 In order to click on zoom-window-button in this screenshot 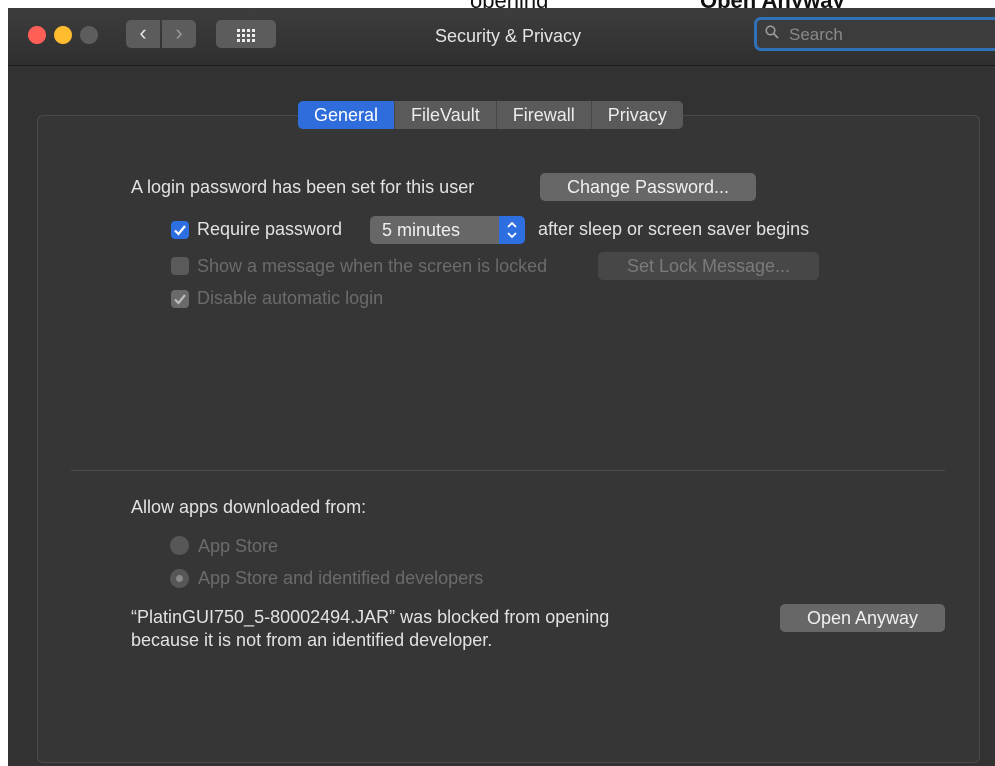, I will do `click(89, 35)`.